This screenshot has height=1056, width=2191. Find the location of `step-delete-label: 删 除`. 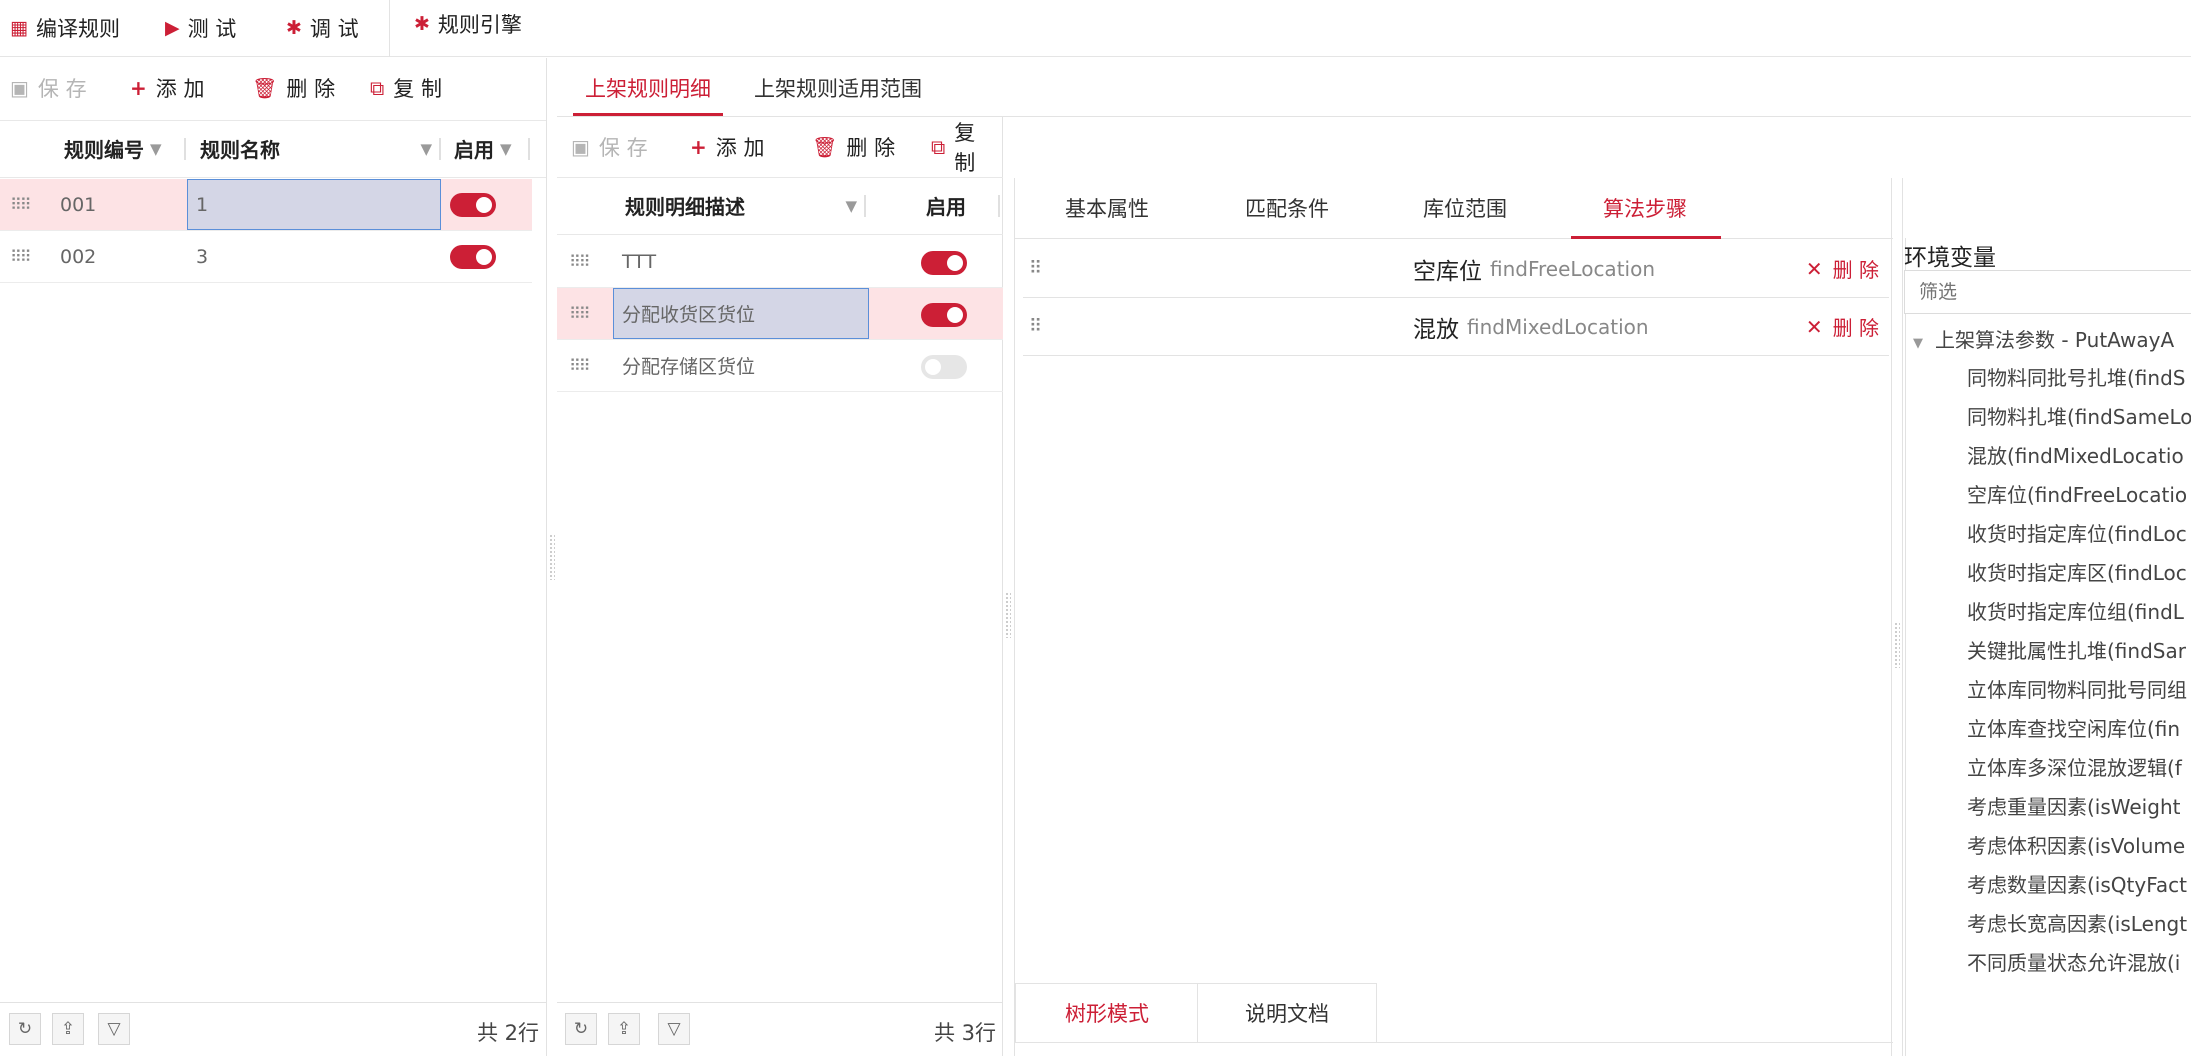

step-delete-label: 删 除 is located at coordinates (1855, 270).